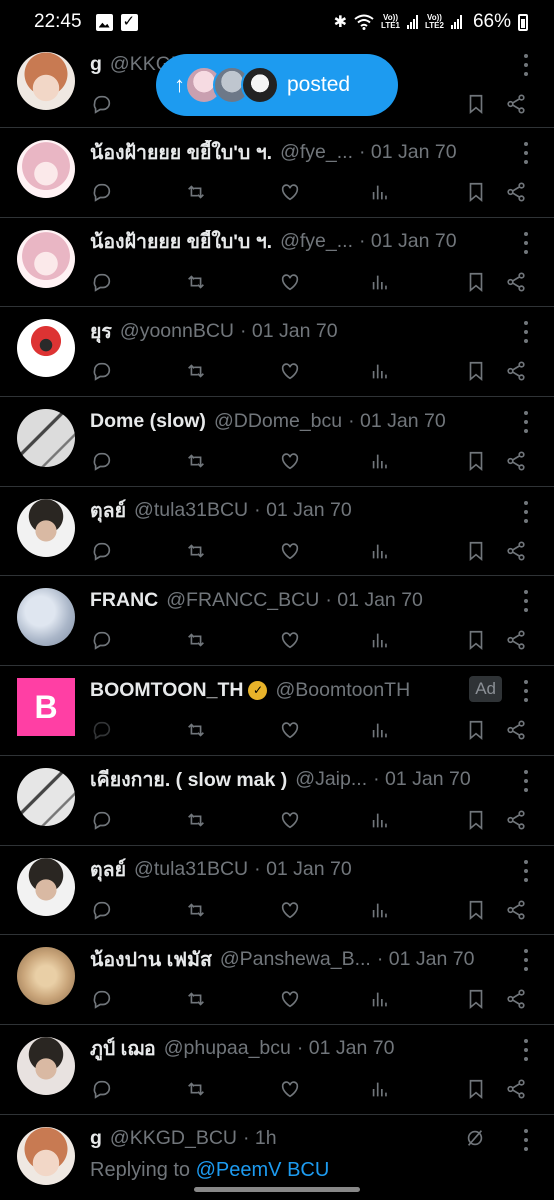 This screenshot has height=1200, width=554. I want to click on gesture-handle, so click(277, 1189).